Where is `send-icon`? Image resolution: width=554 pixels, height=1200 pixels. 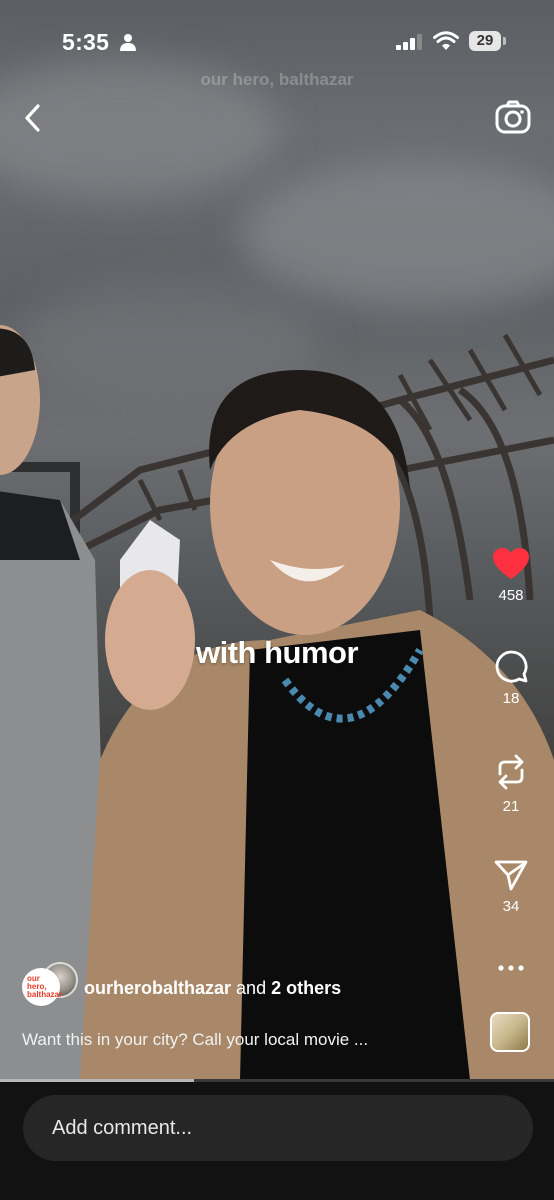
send-icon is located at coordinates (511, 875).